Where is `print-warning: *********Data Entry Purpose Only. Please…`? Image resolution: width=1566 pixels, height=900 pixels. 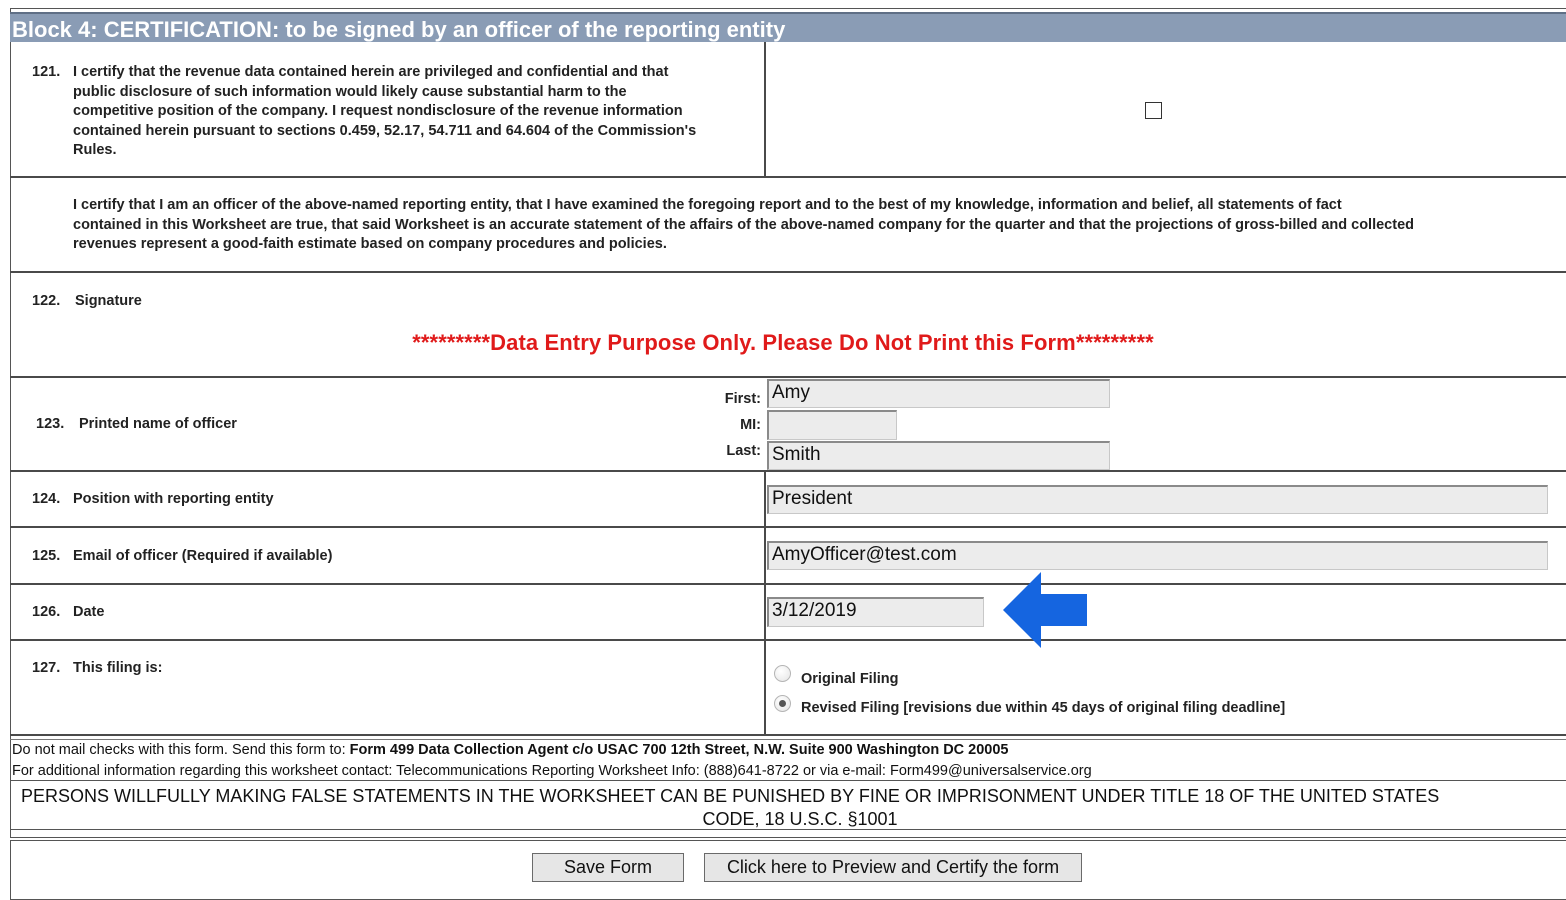
print-warning: *********Data Entry Purpose Only. Please… is located at coordinates (783, 342).